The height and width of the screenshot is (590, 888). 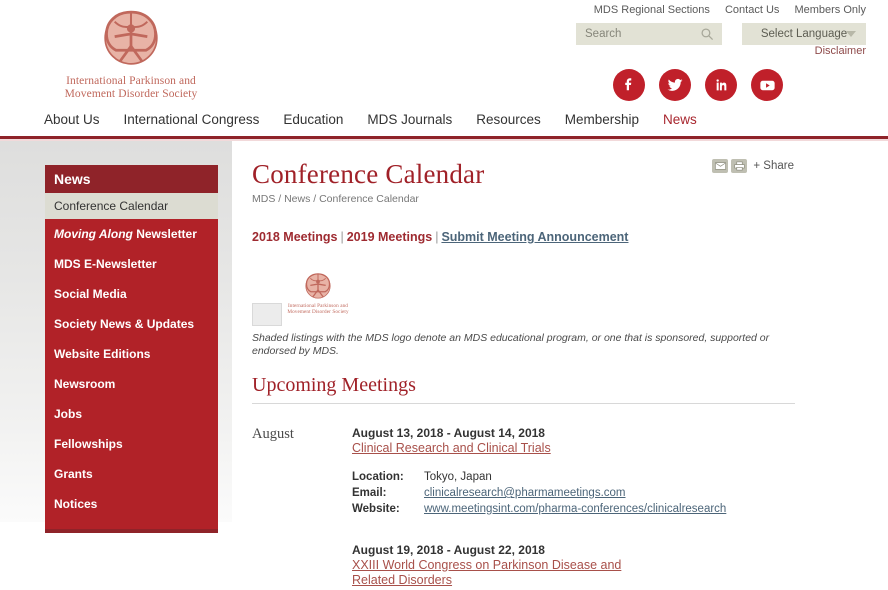 I want to click on sidebar-item-label: Newsletter, so click(x=164, y=234).